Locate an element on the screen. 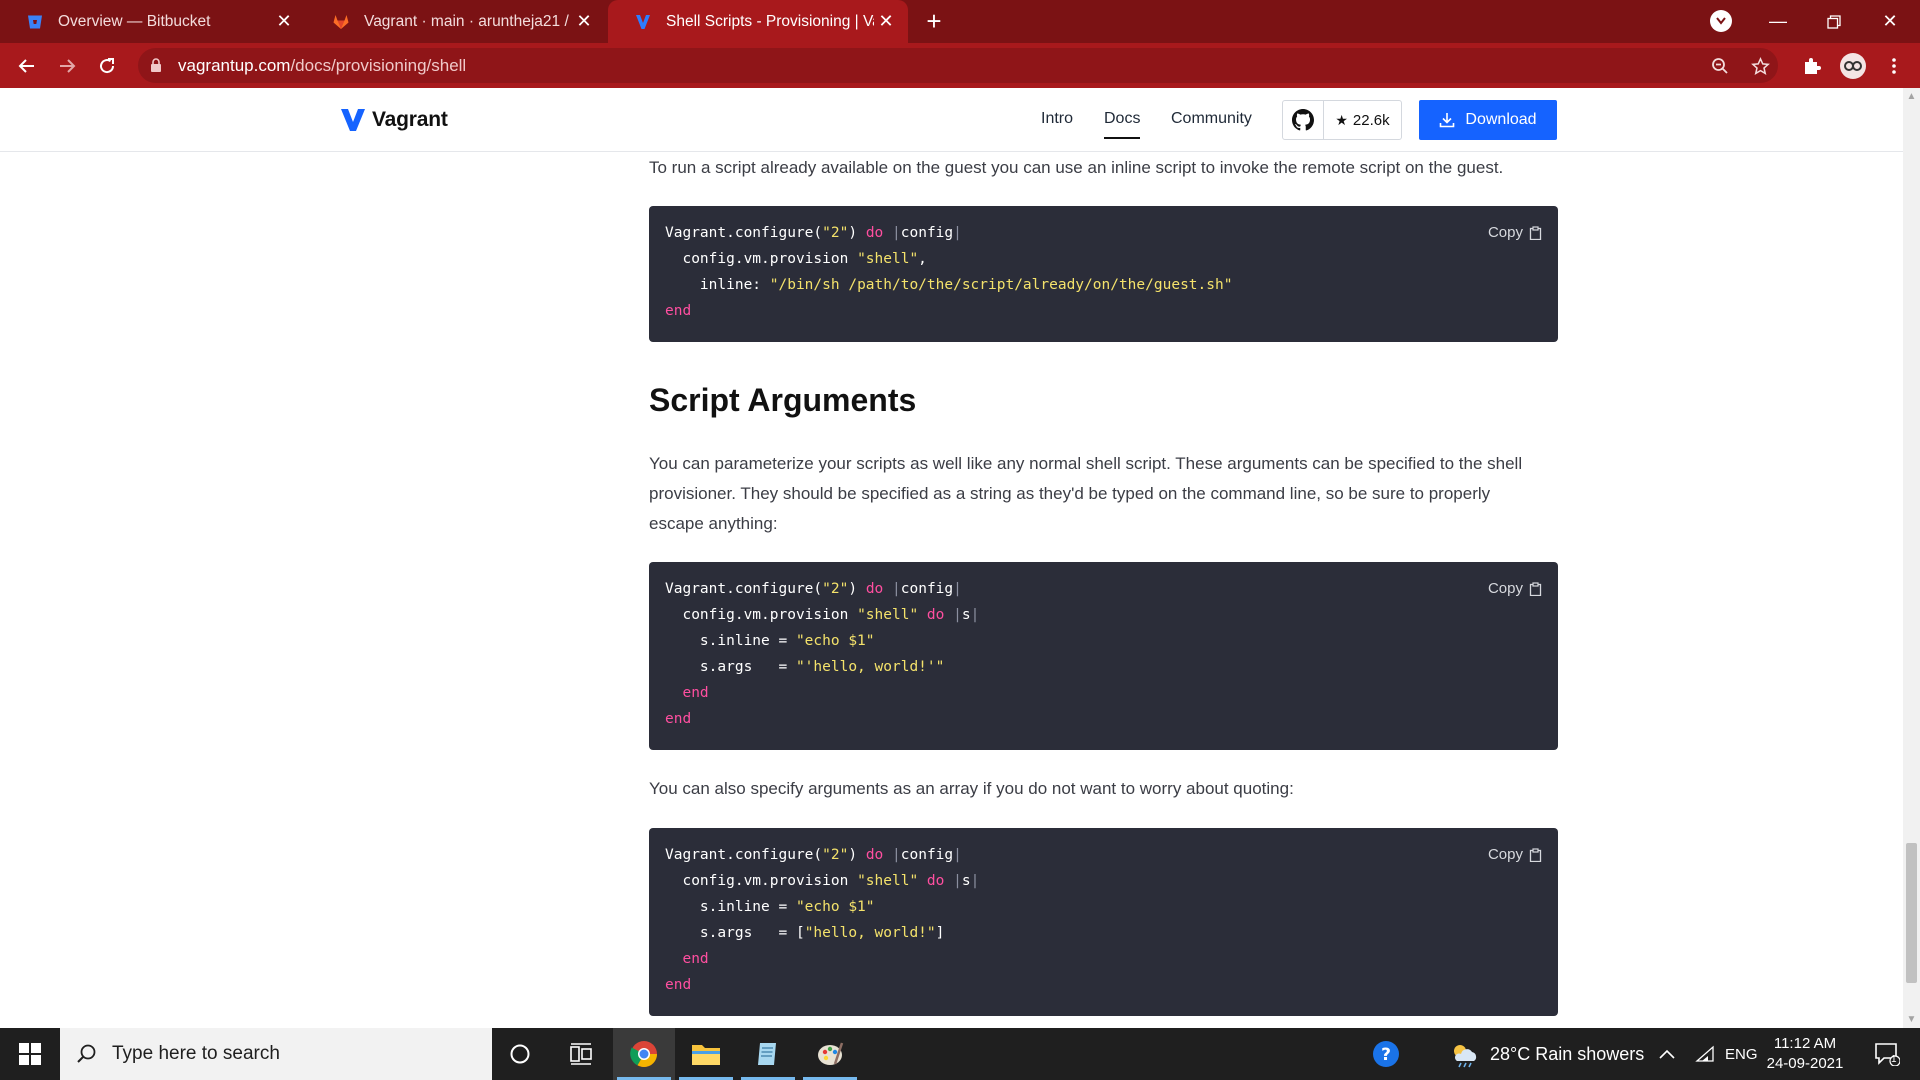  taskbar-chrome is located at coordinates (644, 1054).